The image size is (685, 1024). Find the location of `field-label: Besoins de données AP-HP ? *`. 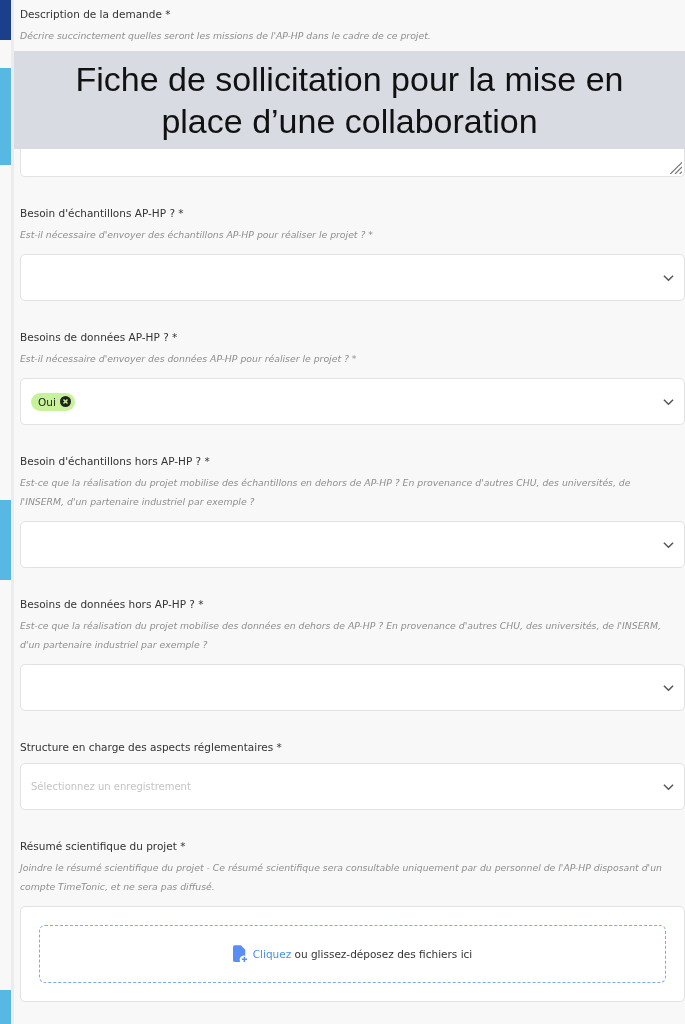

field-label: Besoins de données AP-HP ? * is located at coordinates (99, 337).